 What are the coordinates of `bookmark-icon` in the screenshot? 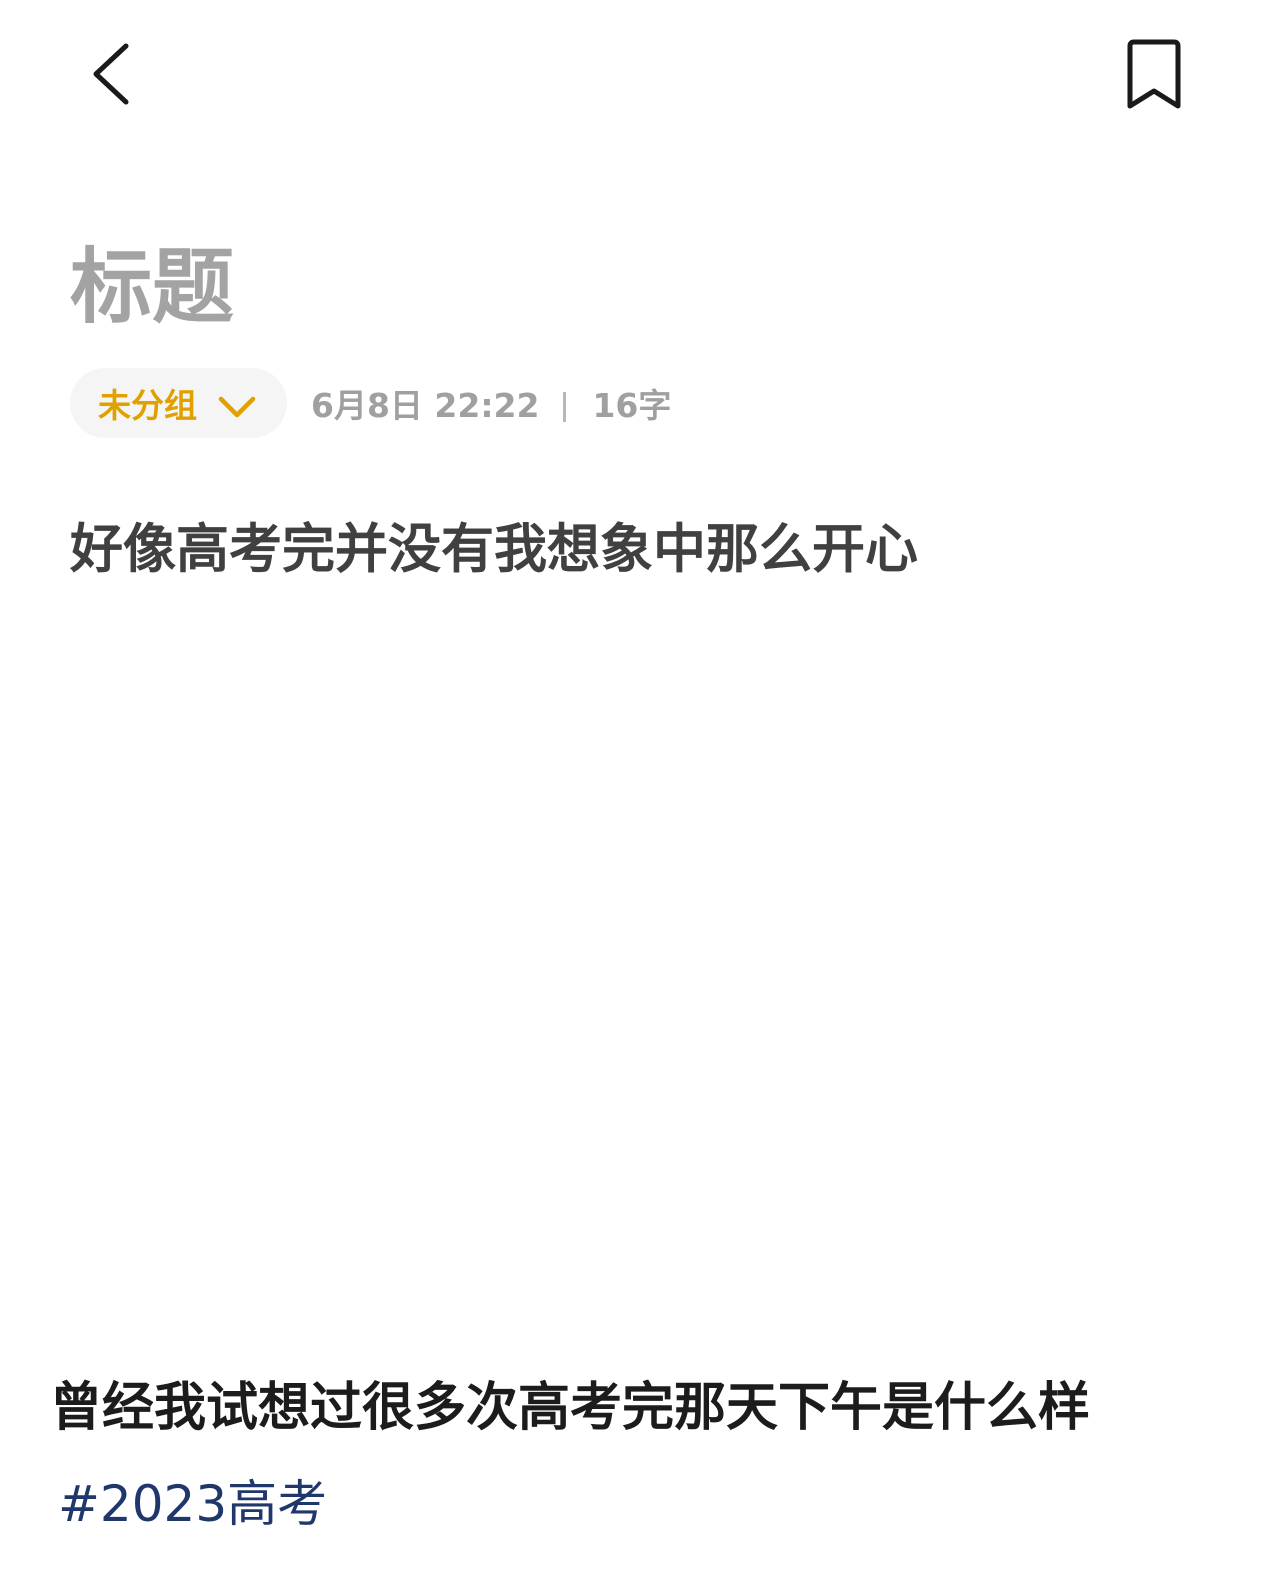 It's located at (1154, 74).